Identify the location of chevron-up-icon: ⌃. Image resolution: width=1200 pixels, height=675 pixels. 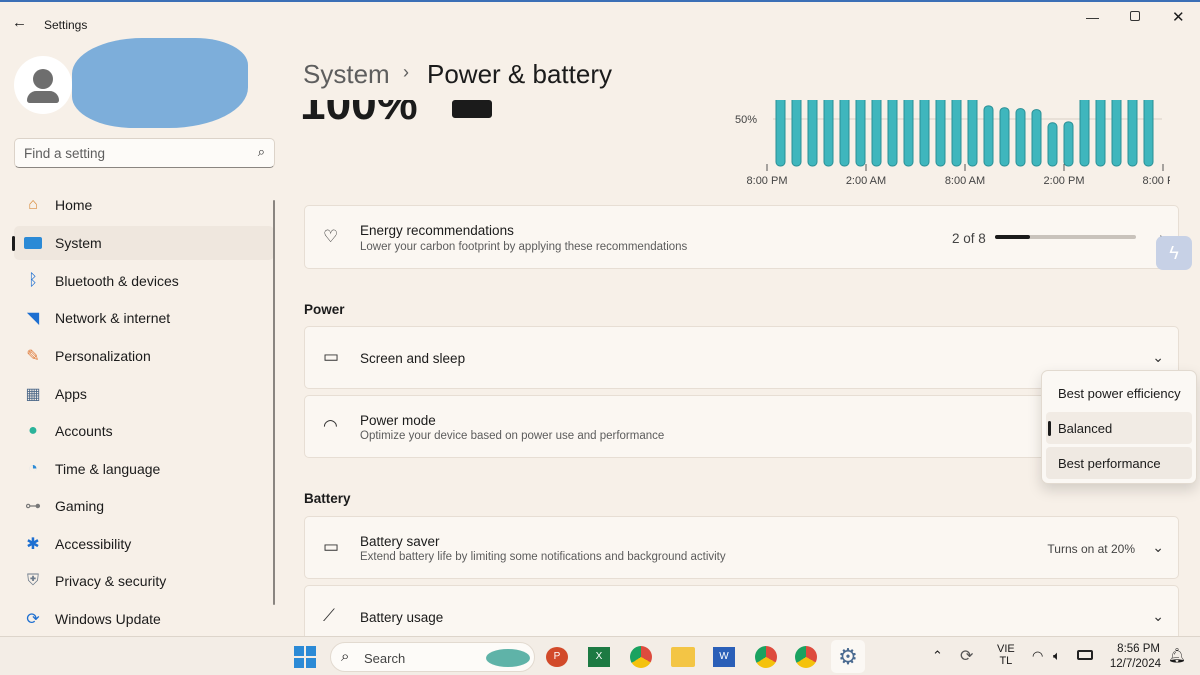
(937, 656).